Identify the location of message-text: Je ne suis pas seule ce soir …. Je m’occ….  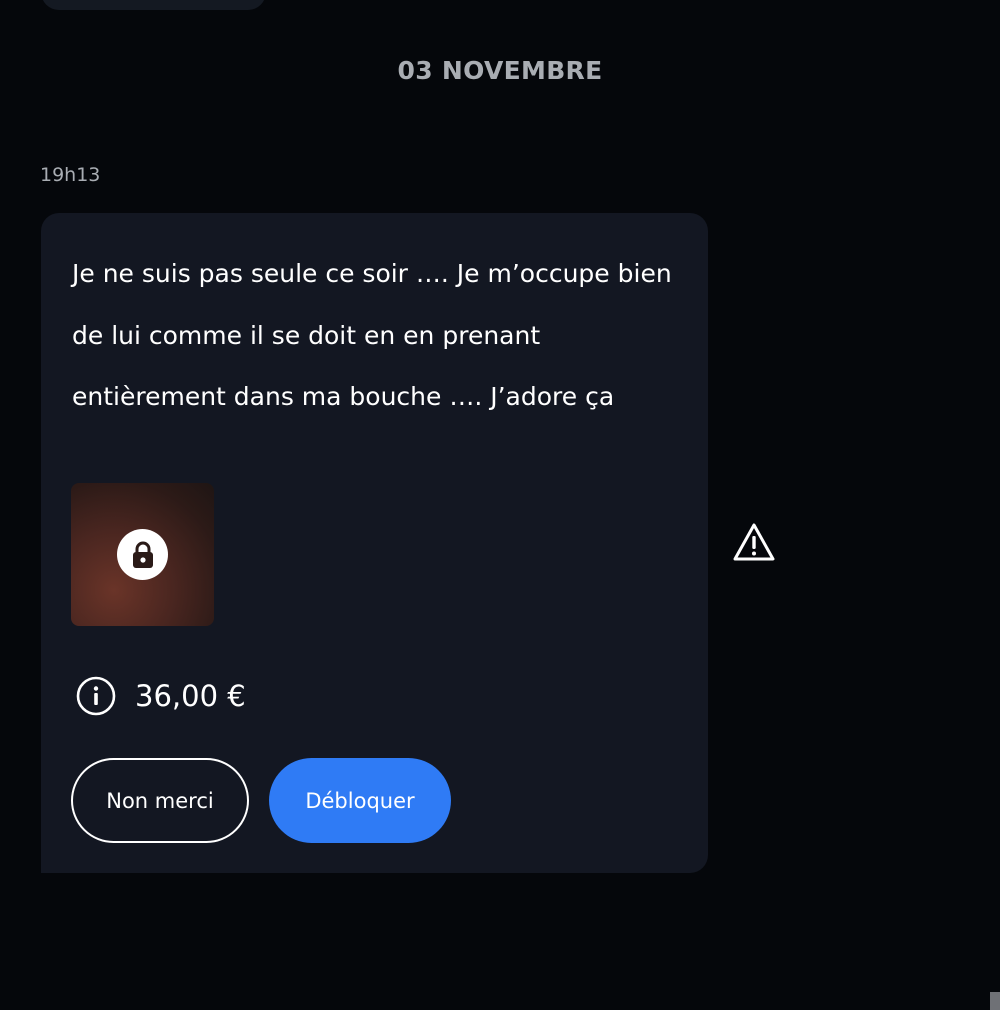
(372, 335).